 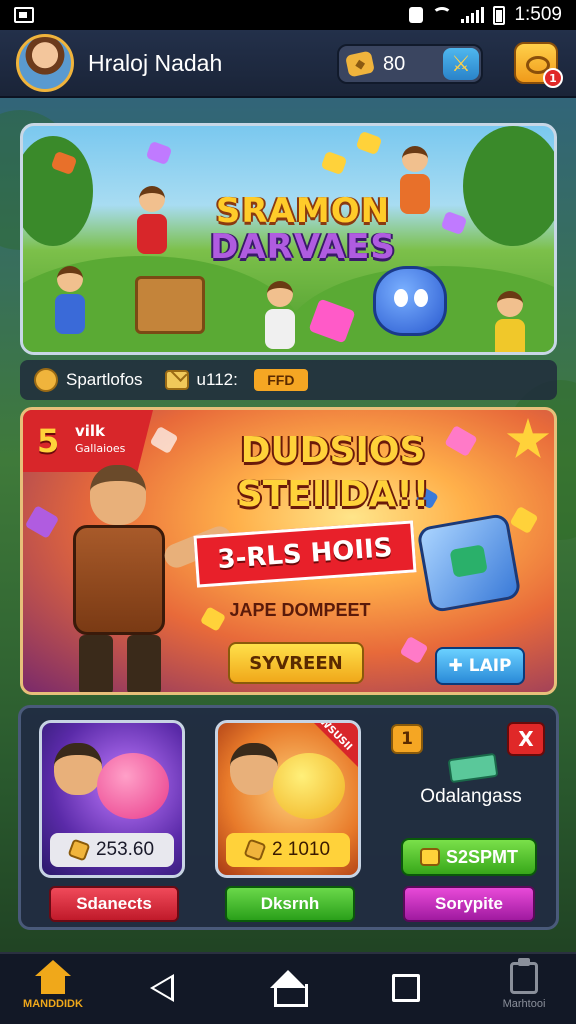 What do you see at coordinates (499, 15) in the screenshot?
I see `battery-icon` at bounding box center [499, 15].